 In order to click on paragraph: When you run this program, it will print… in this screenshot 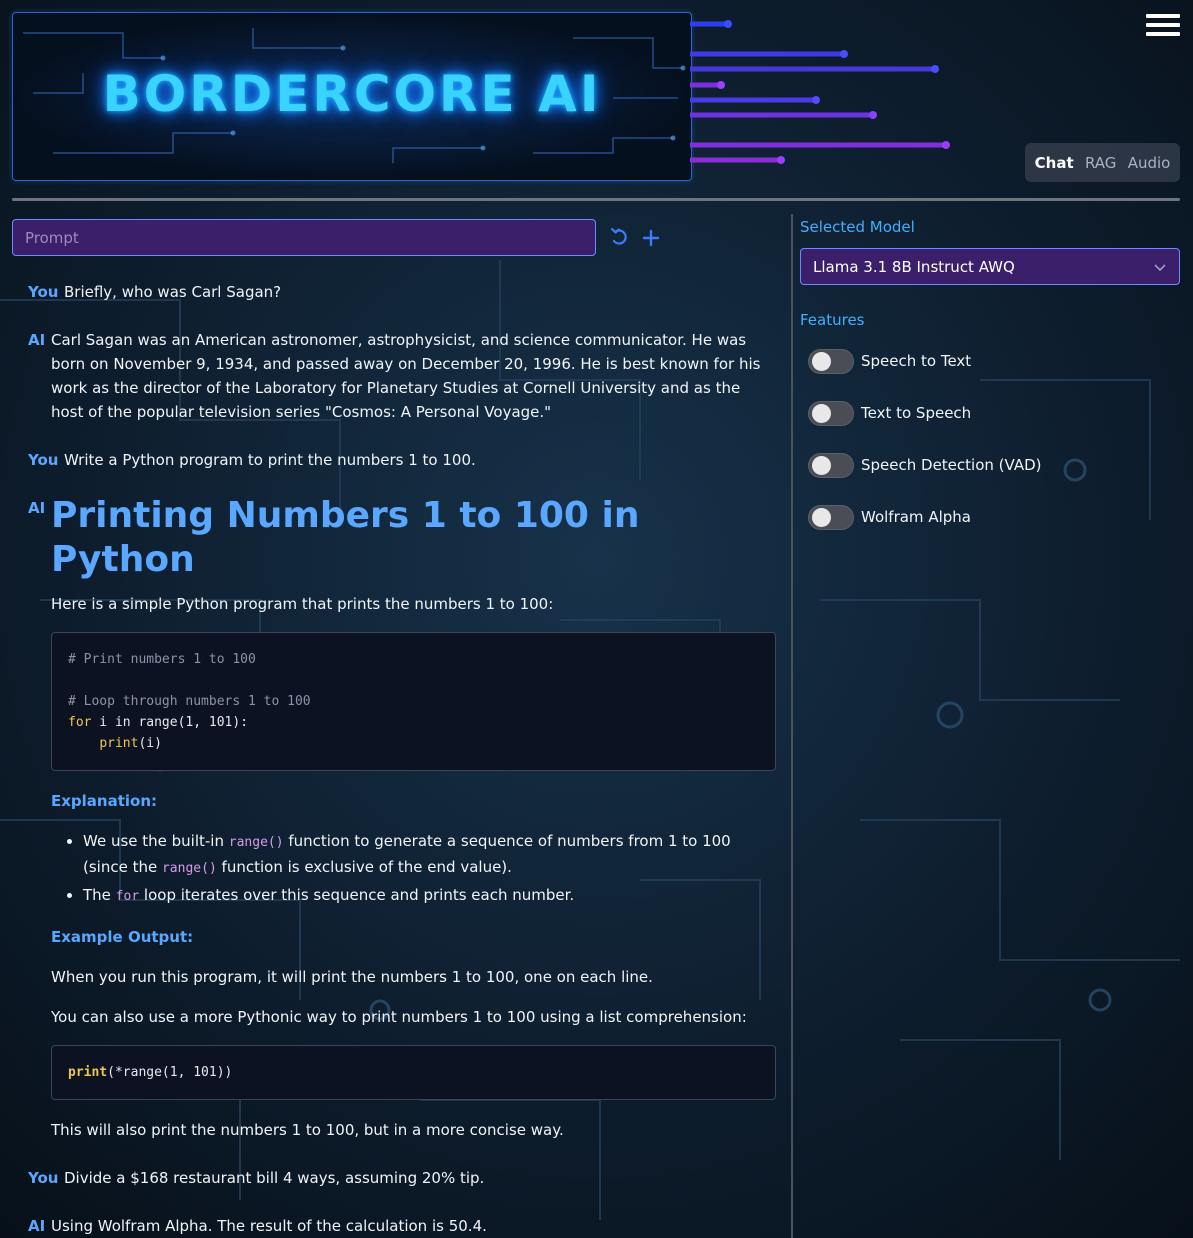, I will do `click(352, 977)`.